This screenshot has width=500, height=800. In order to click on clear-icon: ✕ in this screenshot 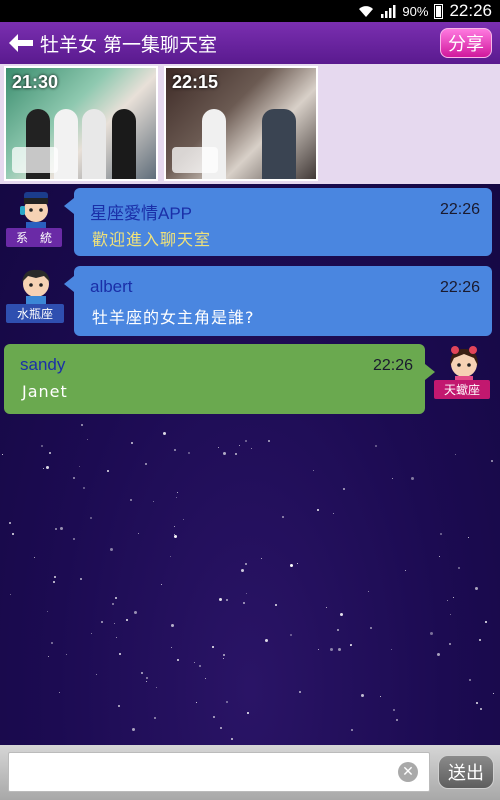, I will do `click(408, 772)`.